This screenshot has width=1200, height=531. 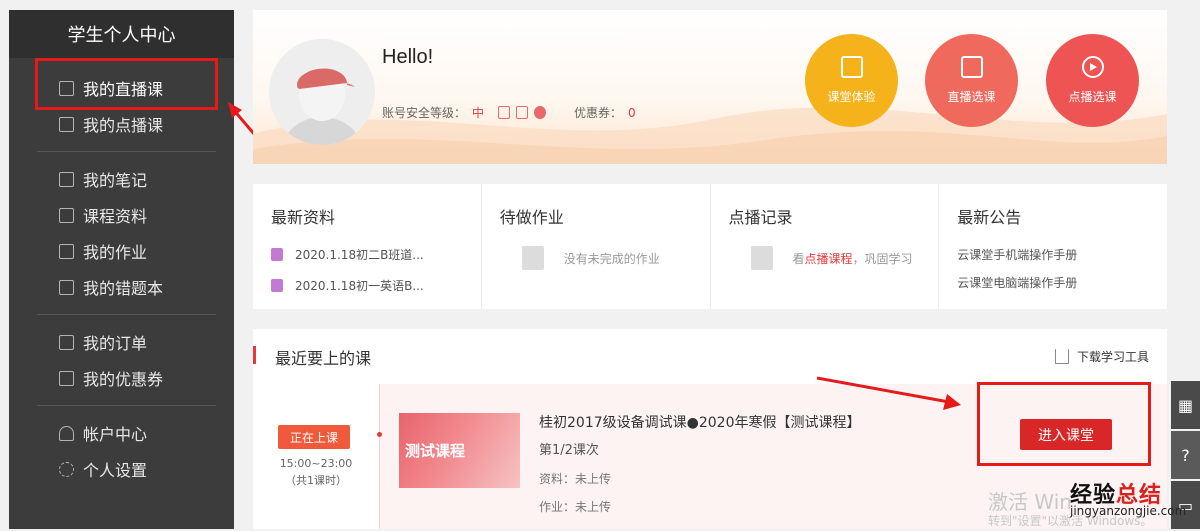 I want to click on notice-link: 云课堂手机端操作手册, so click(x=1053, y=254).